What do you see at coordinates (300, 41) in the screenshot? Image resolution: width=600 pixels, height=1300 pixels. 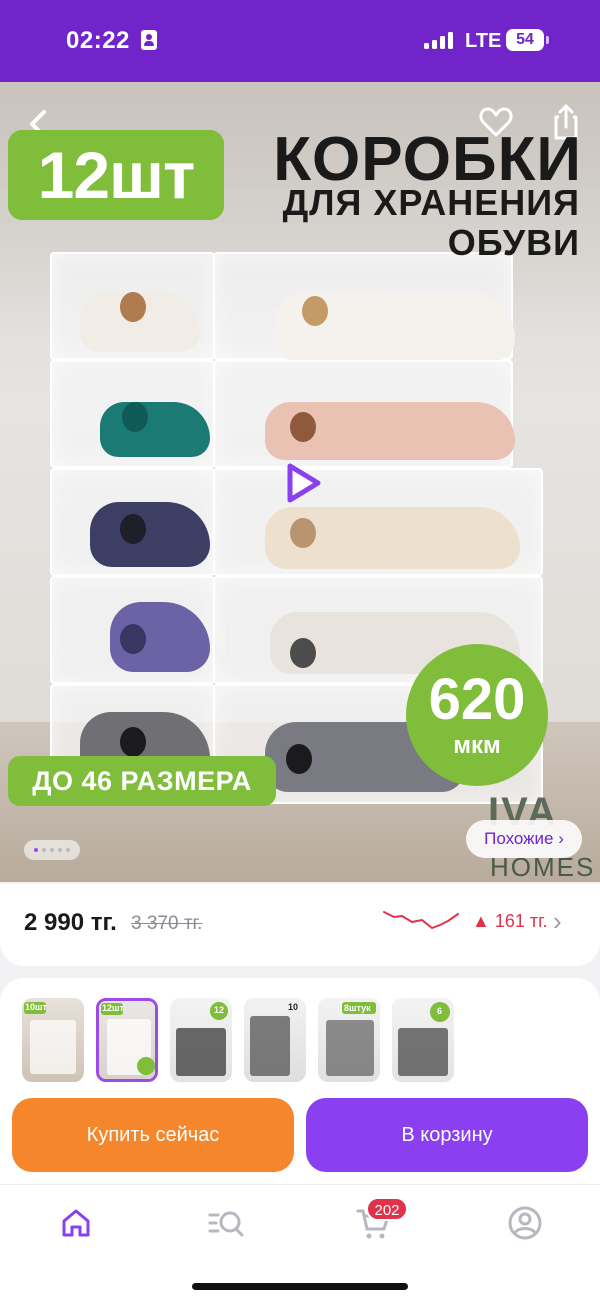 I see `status-bar: 02:22 LTE 54` at bounding box center [300, 41].